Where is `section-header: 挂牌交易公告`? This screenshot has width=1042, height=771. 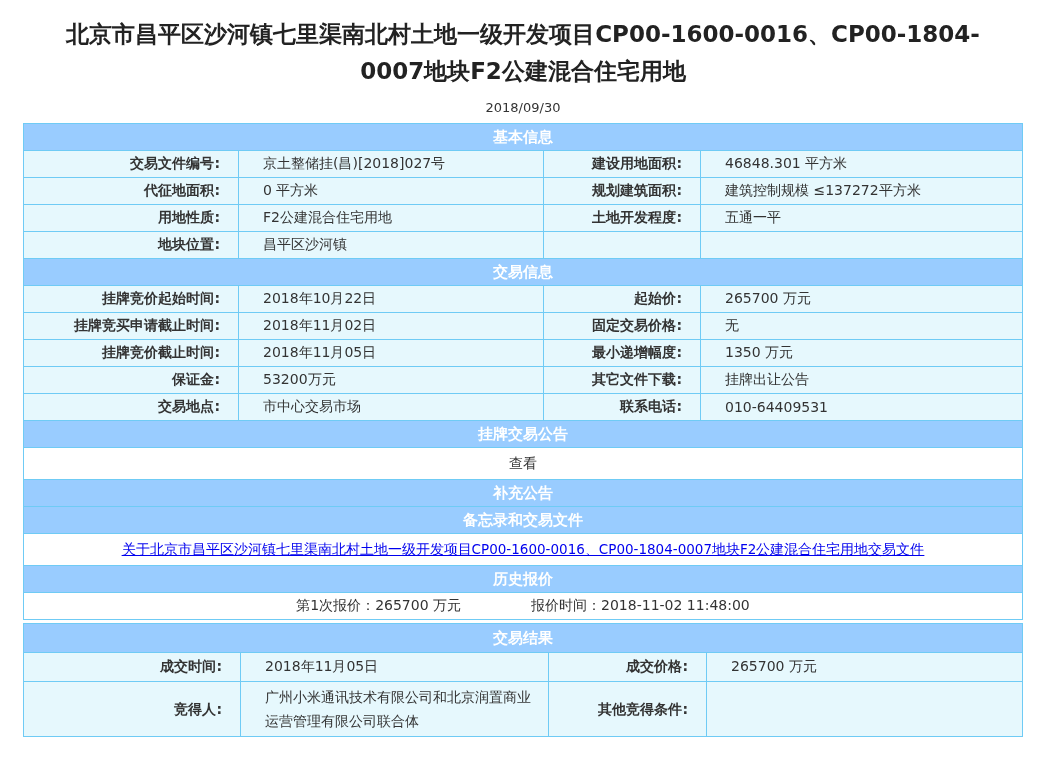 section-header: 挂牌交易公告 is located at coordinates (523, 434).